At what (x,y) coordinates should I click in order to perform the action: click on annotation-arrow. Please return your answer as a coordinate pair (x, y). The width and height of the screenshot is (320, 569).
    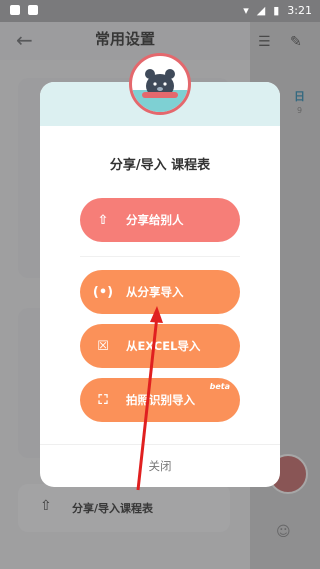
    Looking at the image, I should click on (149, 398).